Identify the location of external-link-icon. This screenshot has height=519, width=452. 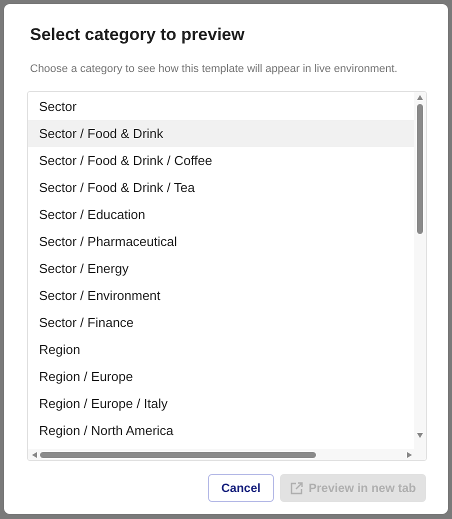
(296, 488).